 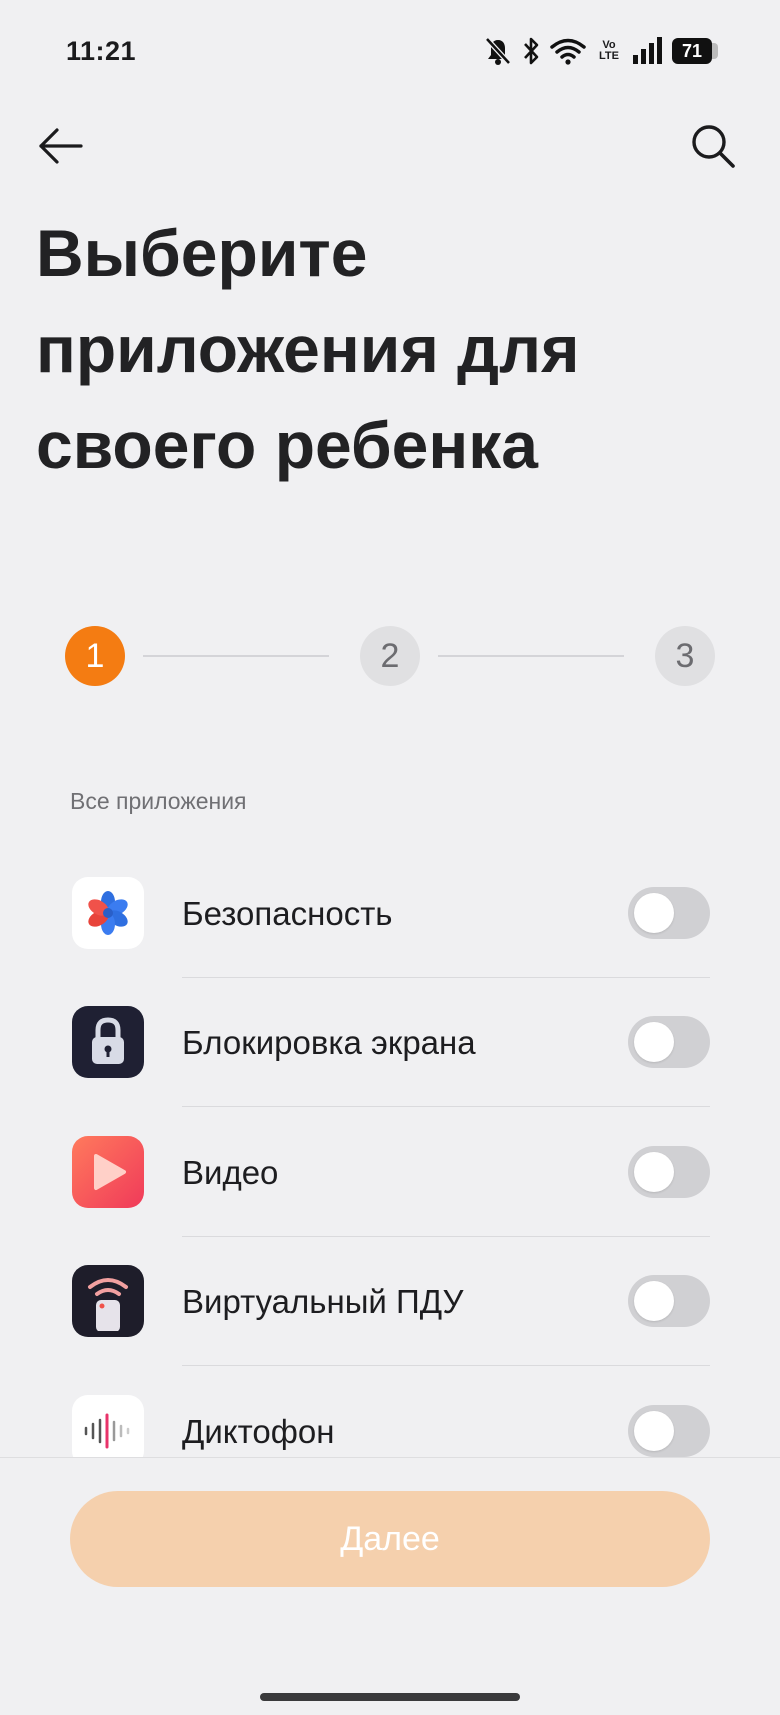 I want to click on search-button, so click(x=713, y=146).